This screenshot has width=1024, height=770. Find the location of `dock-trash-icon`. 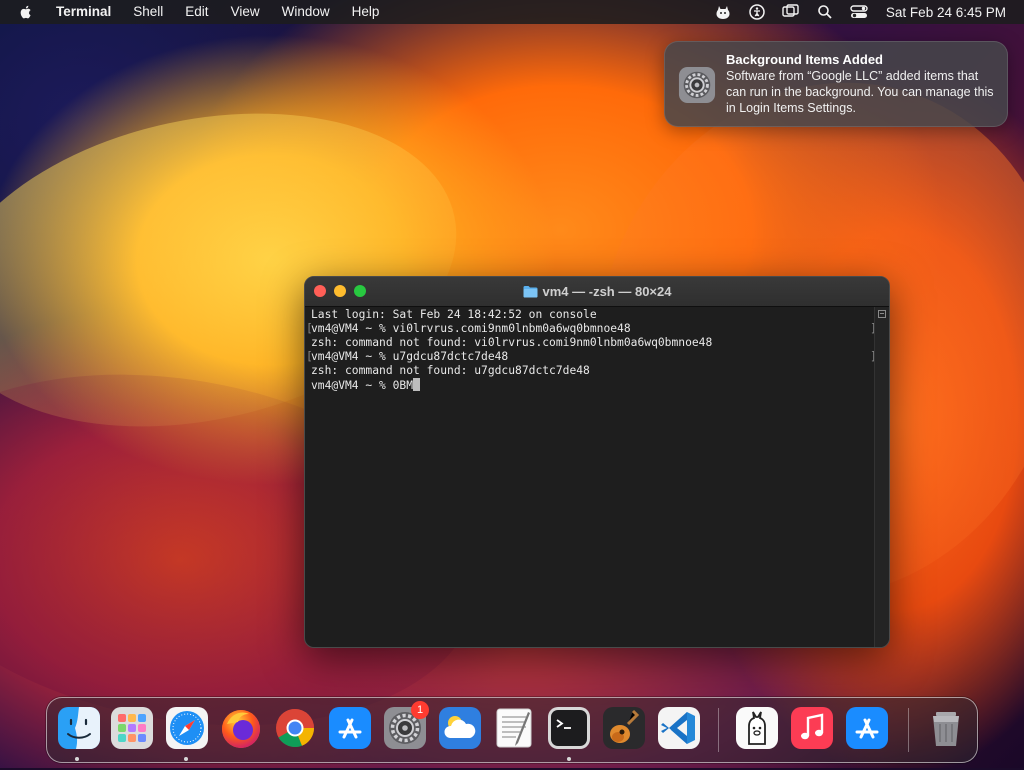

dock-trash-icon is located at coordinates (946, 728).